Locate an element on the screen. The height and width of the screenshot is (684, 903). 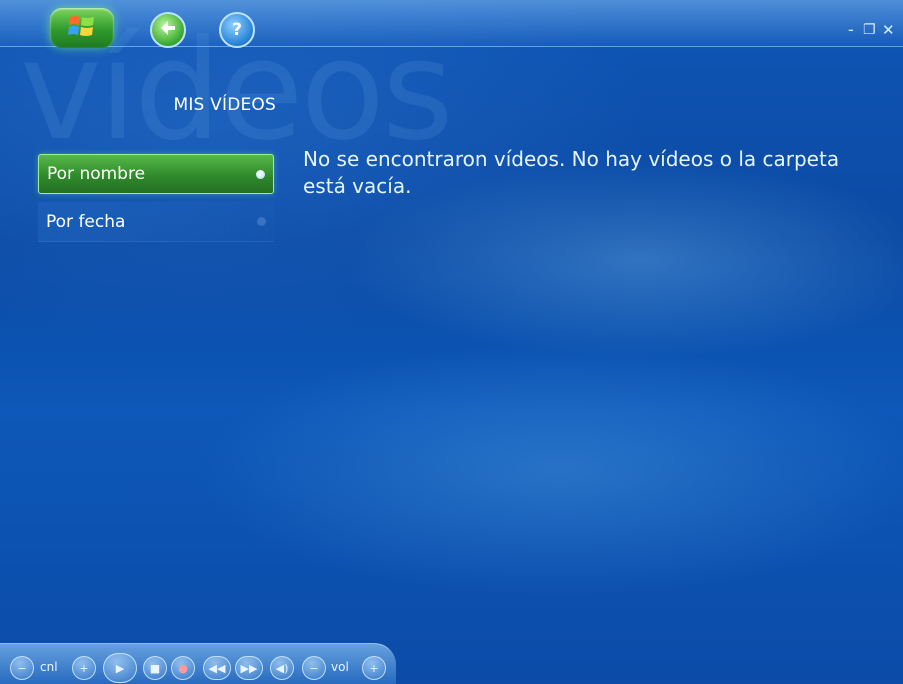
volume-up-button: + is located at coordinates (374, 668).